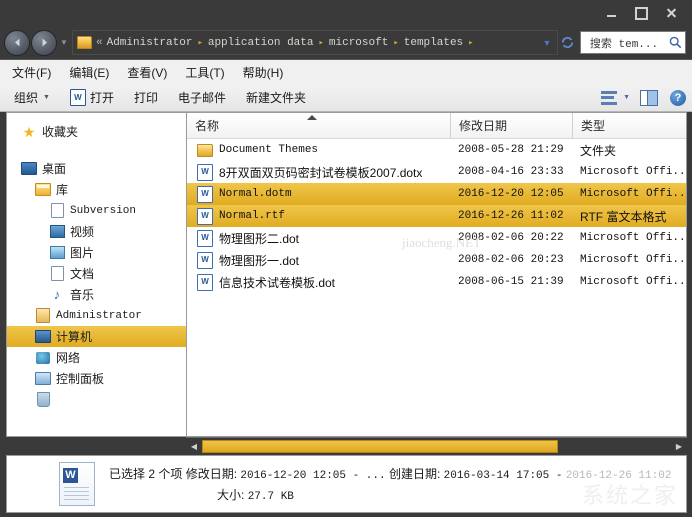 This screenshot has height=517, width=692. Describe the element at coordinates (567, 42) in the screenshot. I see `refresh-button` at that location.